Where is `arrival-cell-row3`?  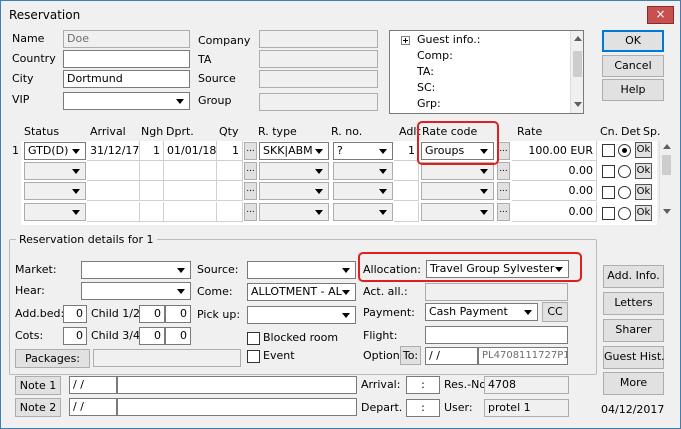 arrival-cell-row3 is located at coordinates (113, 191).